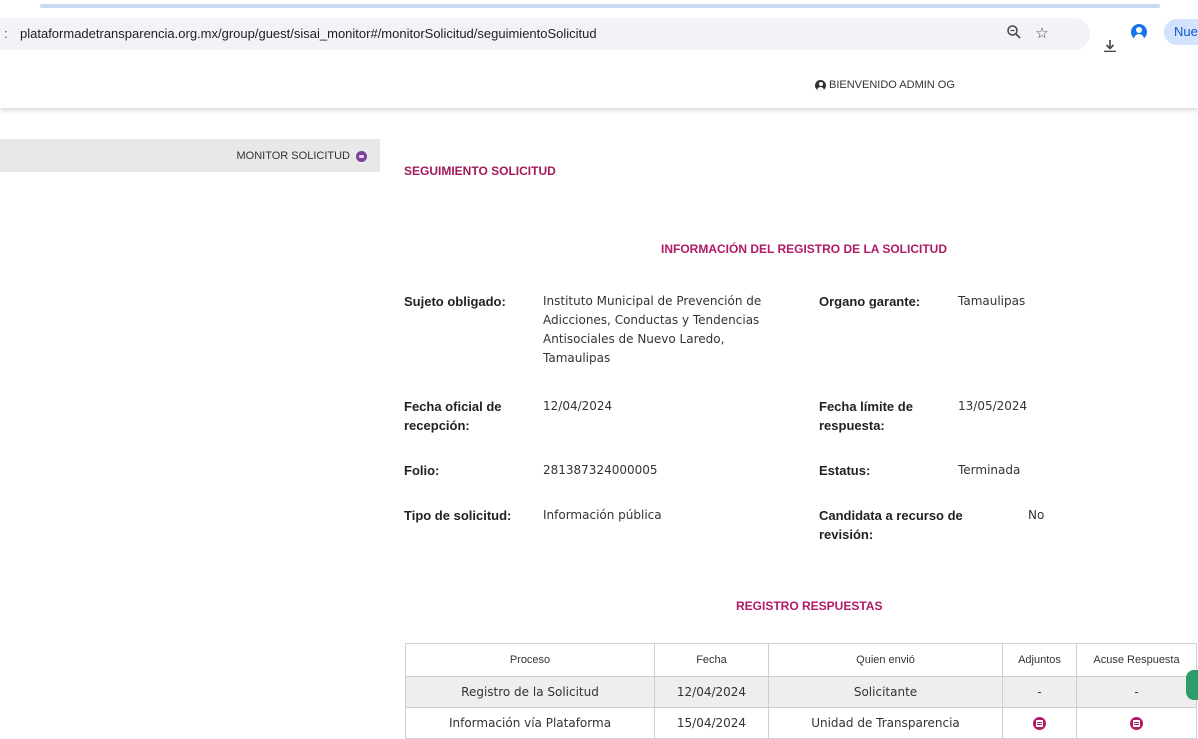 The height and width of the screenshot is (739, 1198). What do you see at coordinates (711, 660) in the screenshot?
I see `header-fecha: Fecha` at bounding box center [711, 660].